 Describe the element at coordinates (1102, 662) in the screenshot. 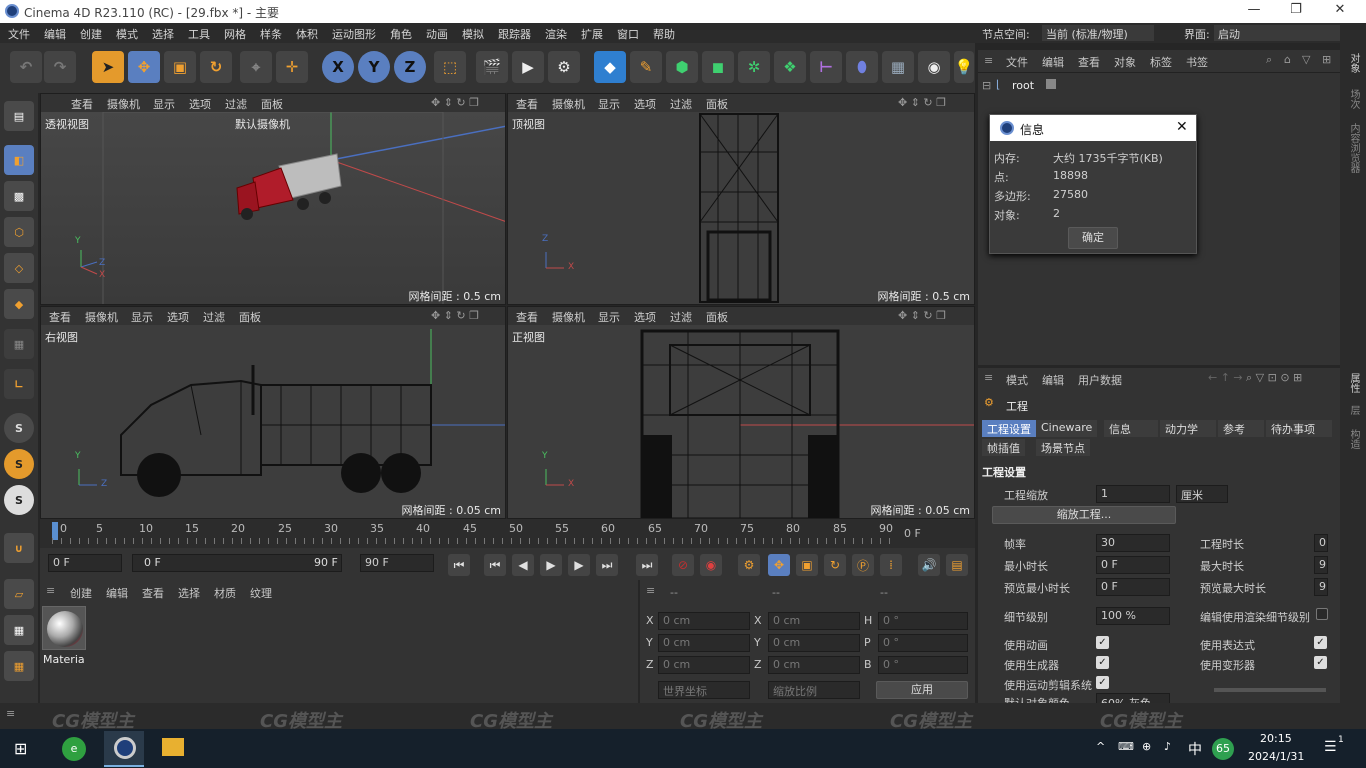

I see `use-generators-checkbox: ✓` at that location.